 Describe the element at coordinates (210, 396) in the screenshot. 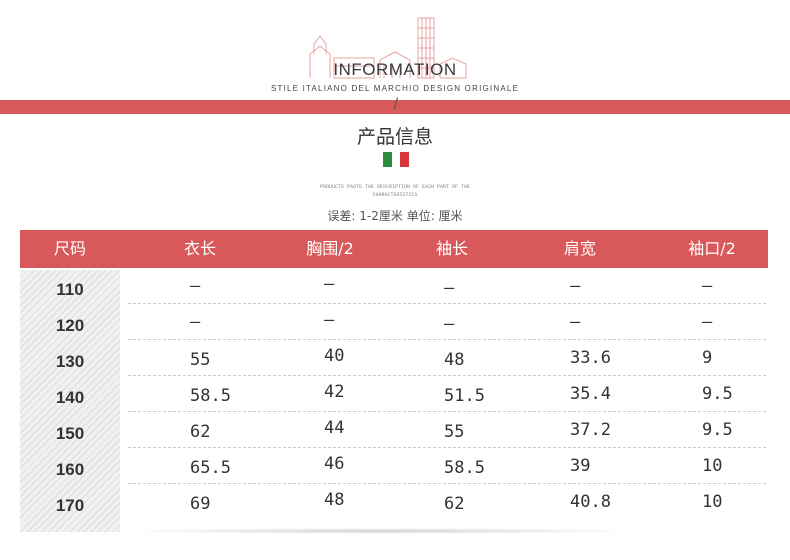

I see `table-cell-length: 58.5` at that location.